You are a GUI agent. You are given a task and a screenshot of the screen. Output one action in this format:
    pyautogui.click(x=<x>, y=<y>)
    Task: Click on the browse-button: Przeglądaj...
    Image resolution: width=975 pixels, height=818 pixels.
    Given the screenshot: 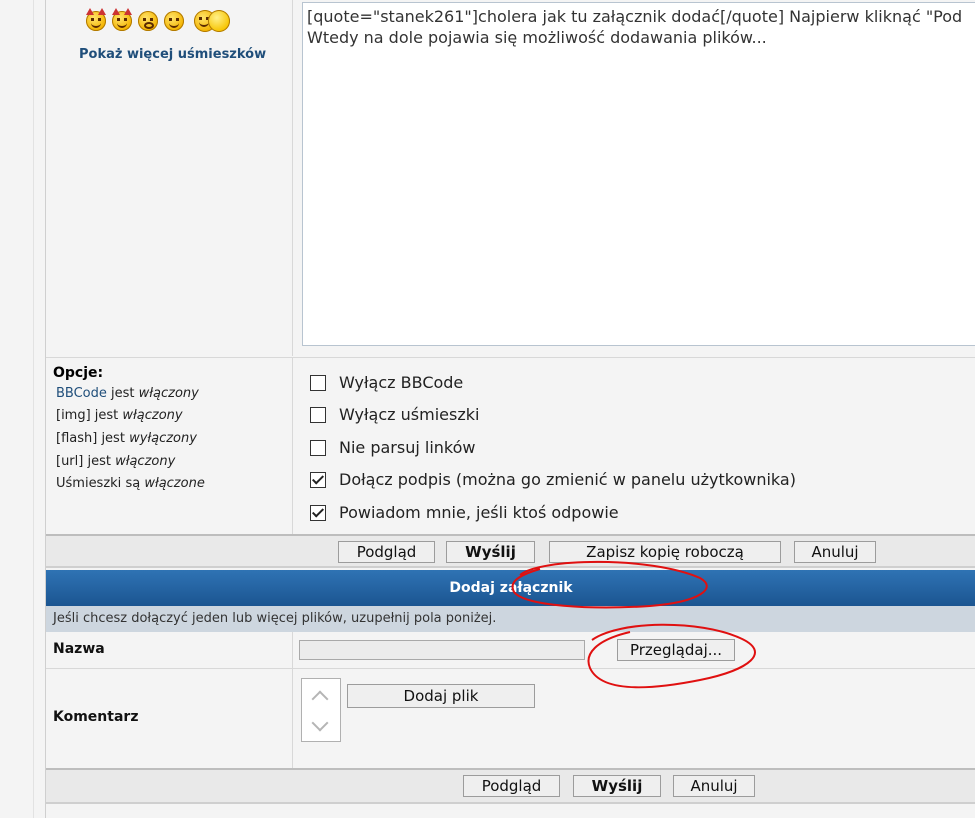 What is the action you would take?
    pyautogui.click(x=676, y=650)
    